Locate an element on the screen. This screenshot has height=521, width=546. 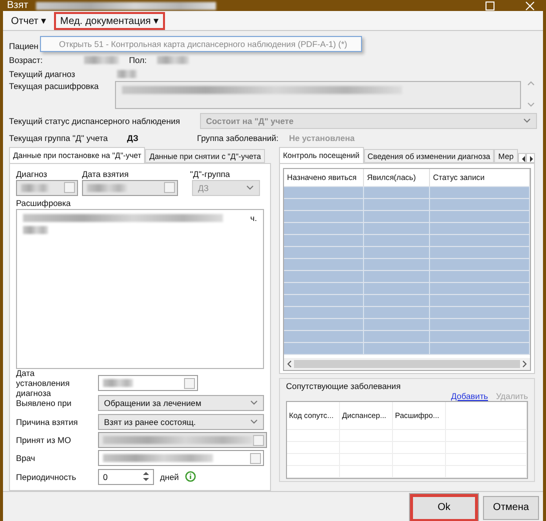
detected-combo: Обращении за лечением is located at coordinates (181, 402).